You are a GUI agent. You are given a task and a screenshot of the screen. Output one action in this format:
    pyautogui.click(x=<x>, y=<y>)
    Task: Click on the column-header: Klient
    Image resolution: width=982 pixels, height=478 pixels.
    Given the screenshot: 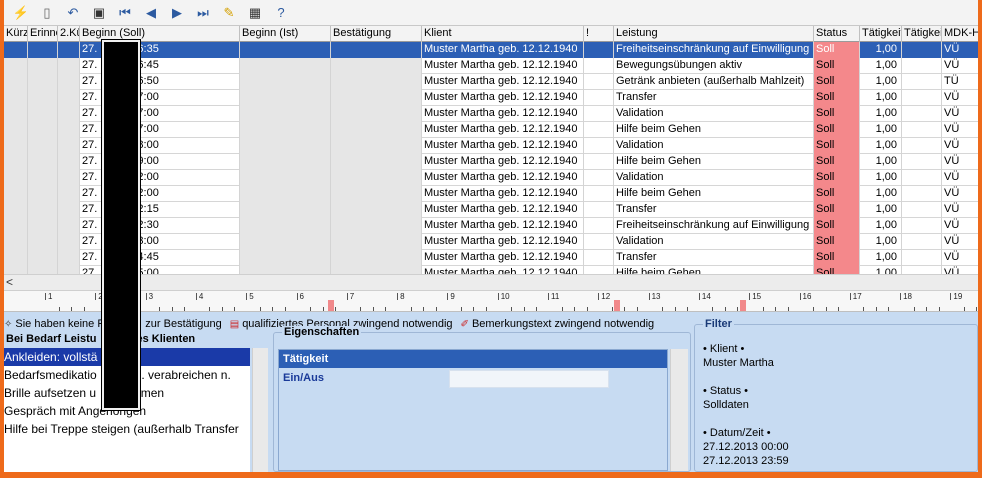 What is the action you would take?
    pyautogui.click(x=503, y=34)
    